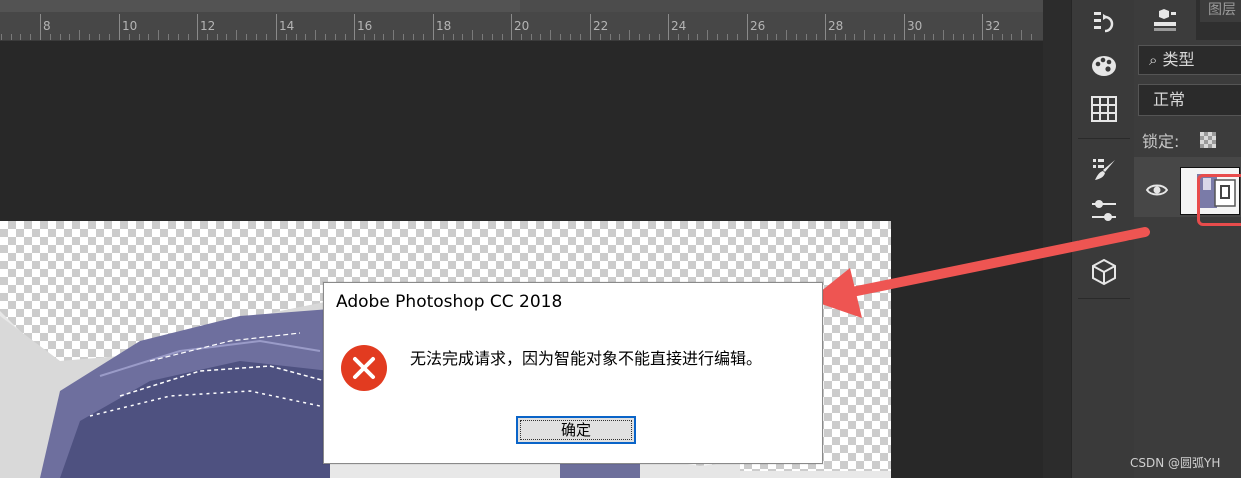 This screenshot has width=1241, height=478. I want to click on horizontal-ruler: 8 10 12 14 16 18 20 22 24 26 28 30 32, so click(521, 20).